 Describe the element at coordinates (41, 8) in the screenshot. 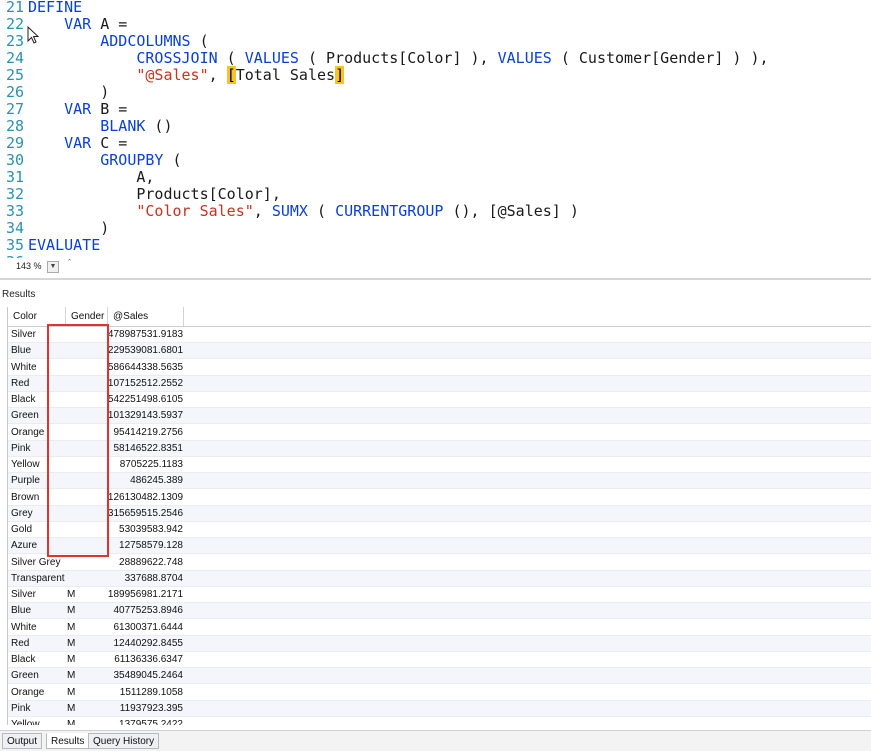

I see `code-line: 21 DEFINE` at that location.